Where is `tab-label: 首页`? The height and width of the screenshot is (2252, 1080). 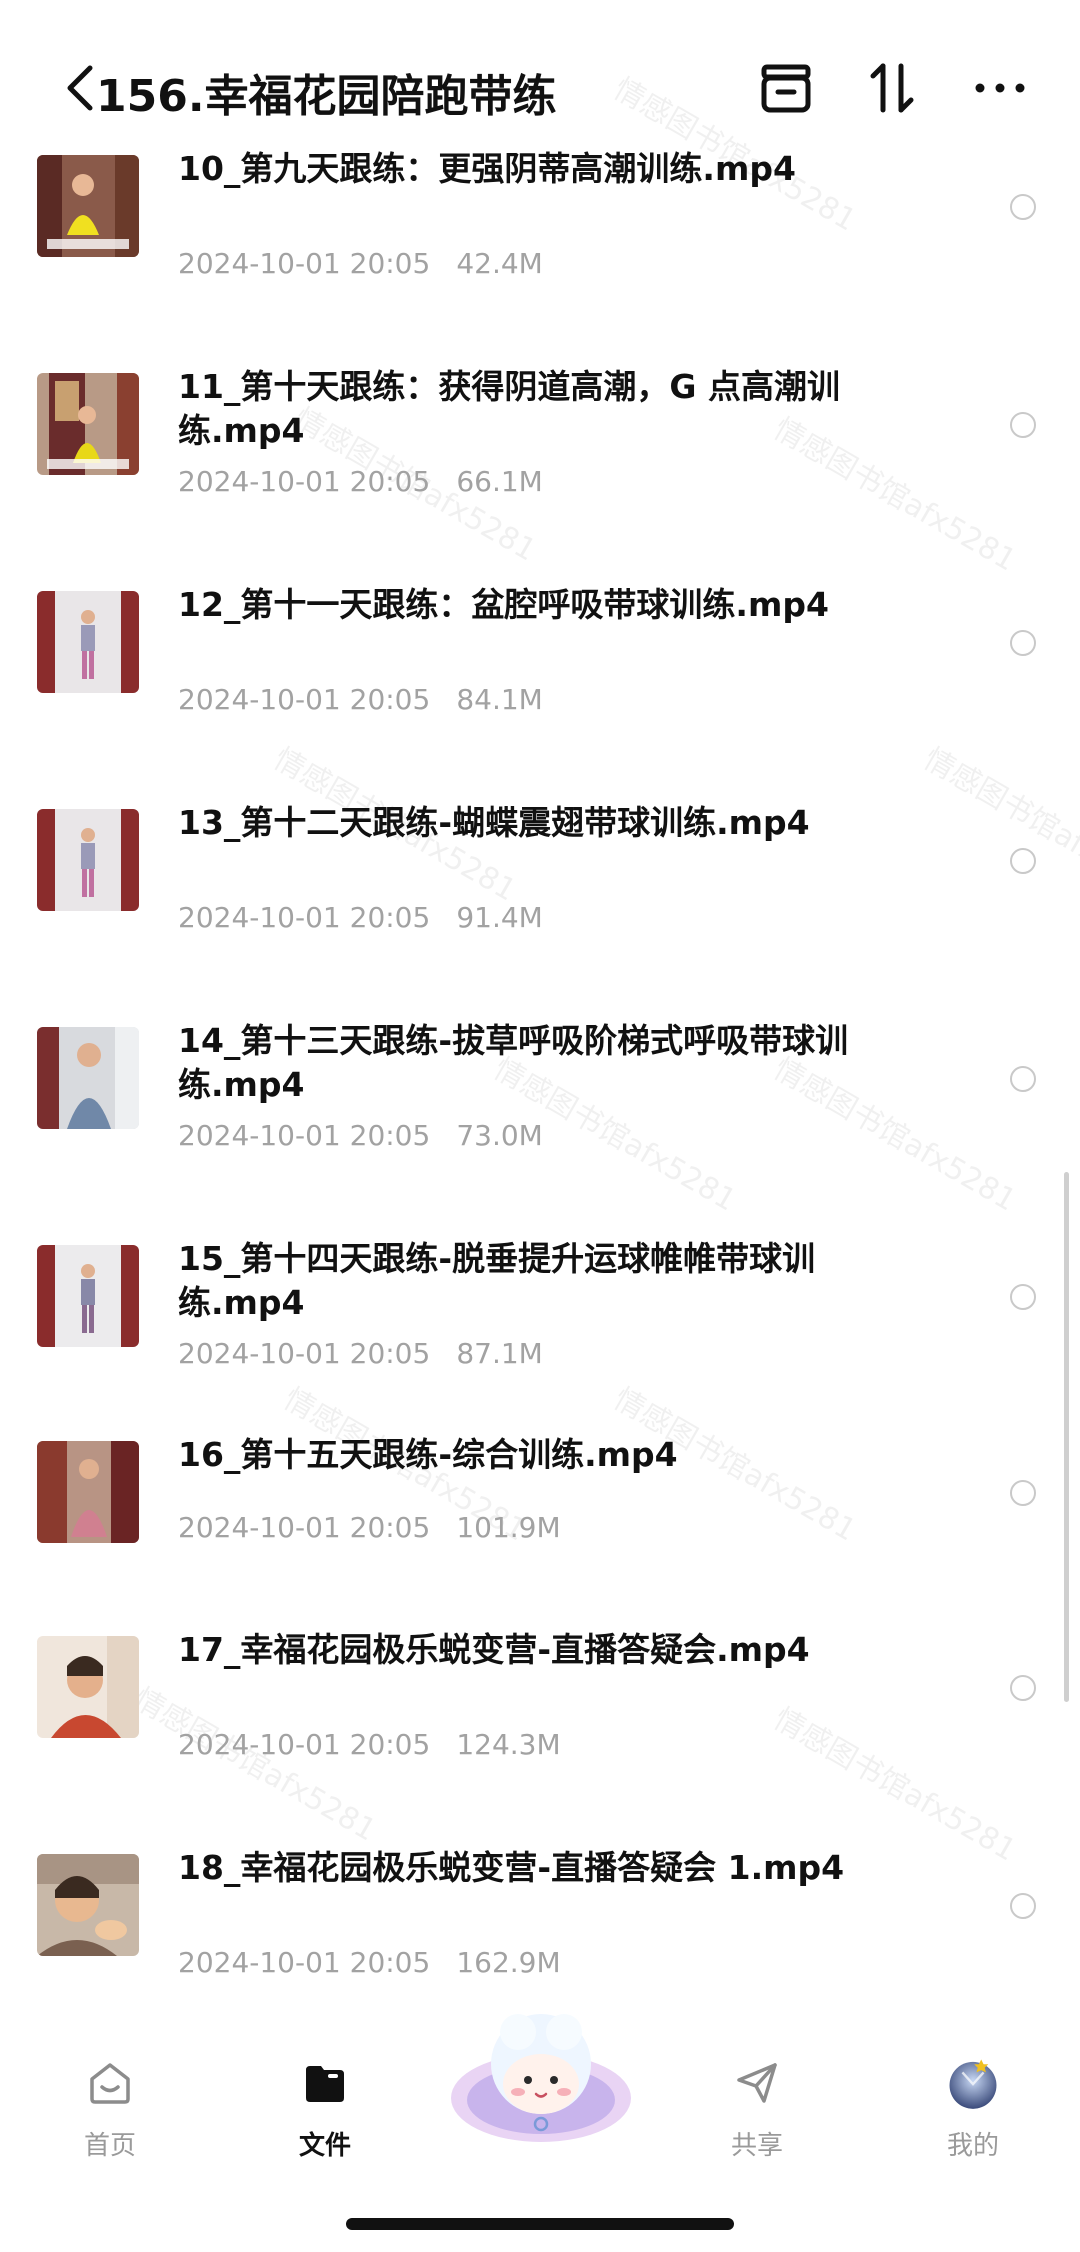
tab-label: 首页 is located at coordinates (109, 2146).